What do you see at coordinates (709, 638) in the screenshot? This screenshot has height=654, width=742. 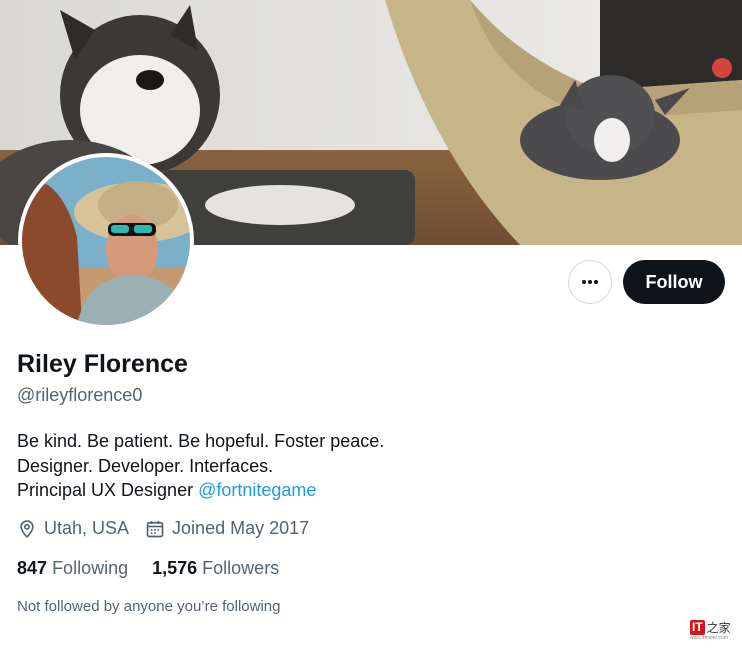 I see `watermark-url: www.ithome.com` at bounding box center [709, 638].